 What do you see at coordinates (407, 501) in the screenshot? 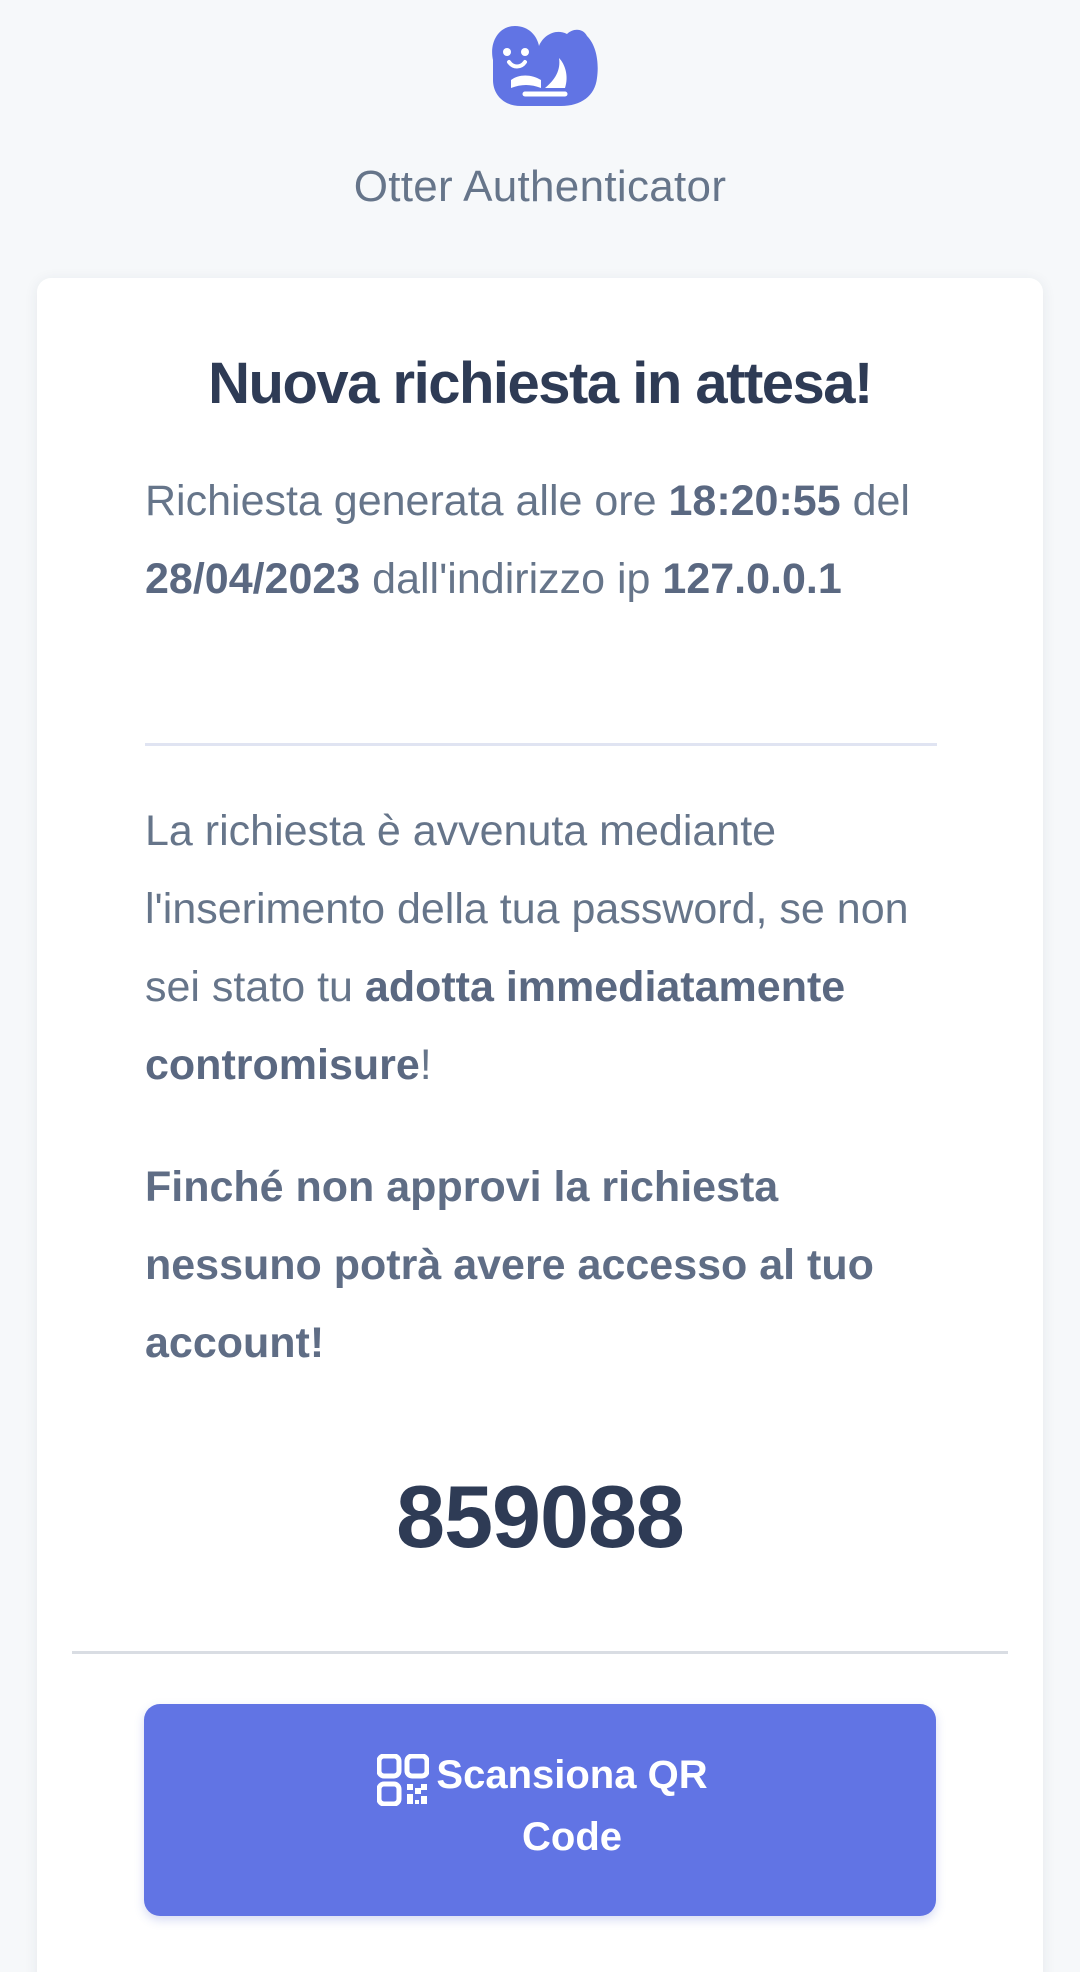
I see `info-text-1: Richiesta generata alle ore` at bounding box center [407, 501].